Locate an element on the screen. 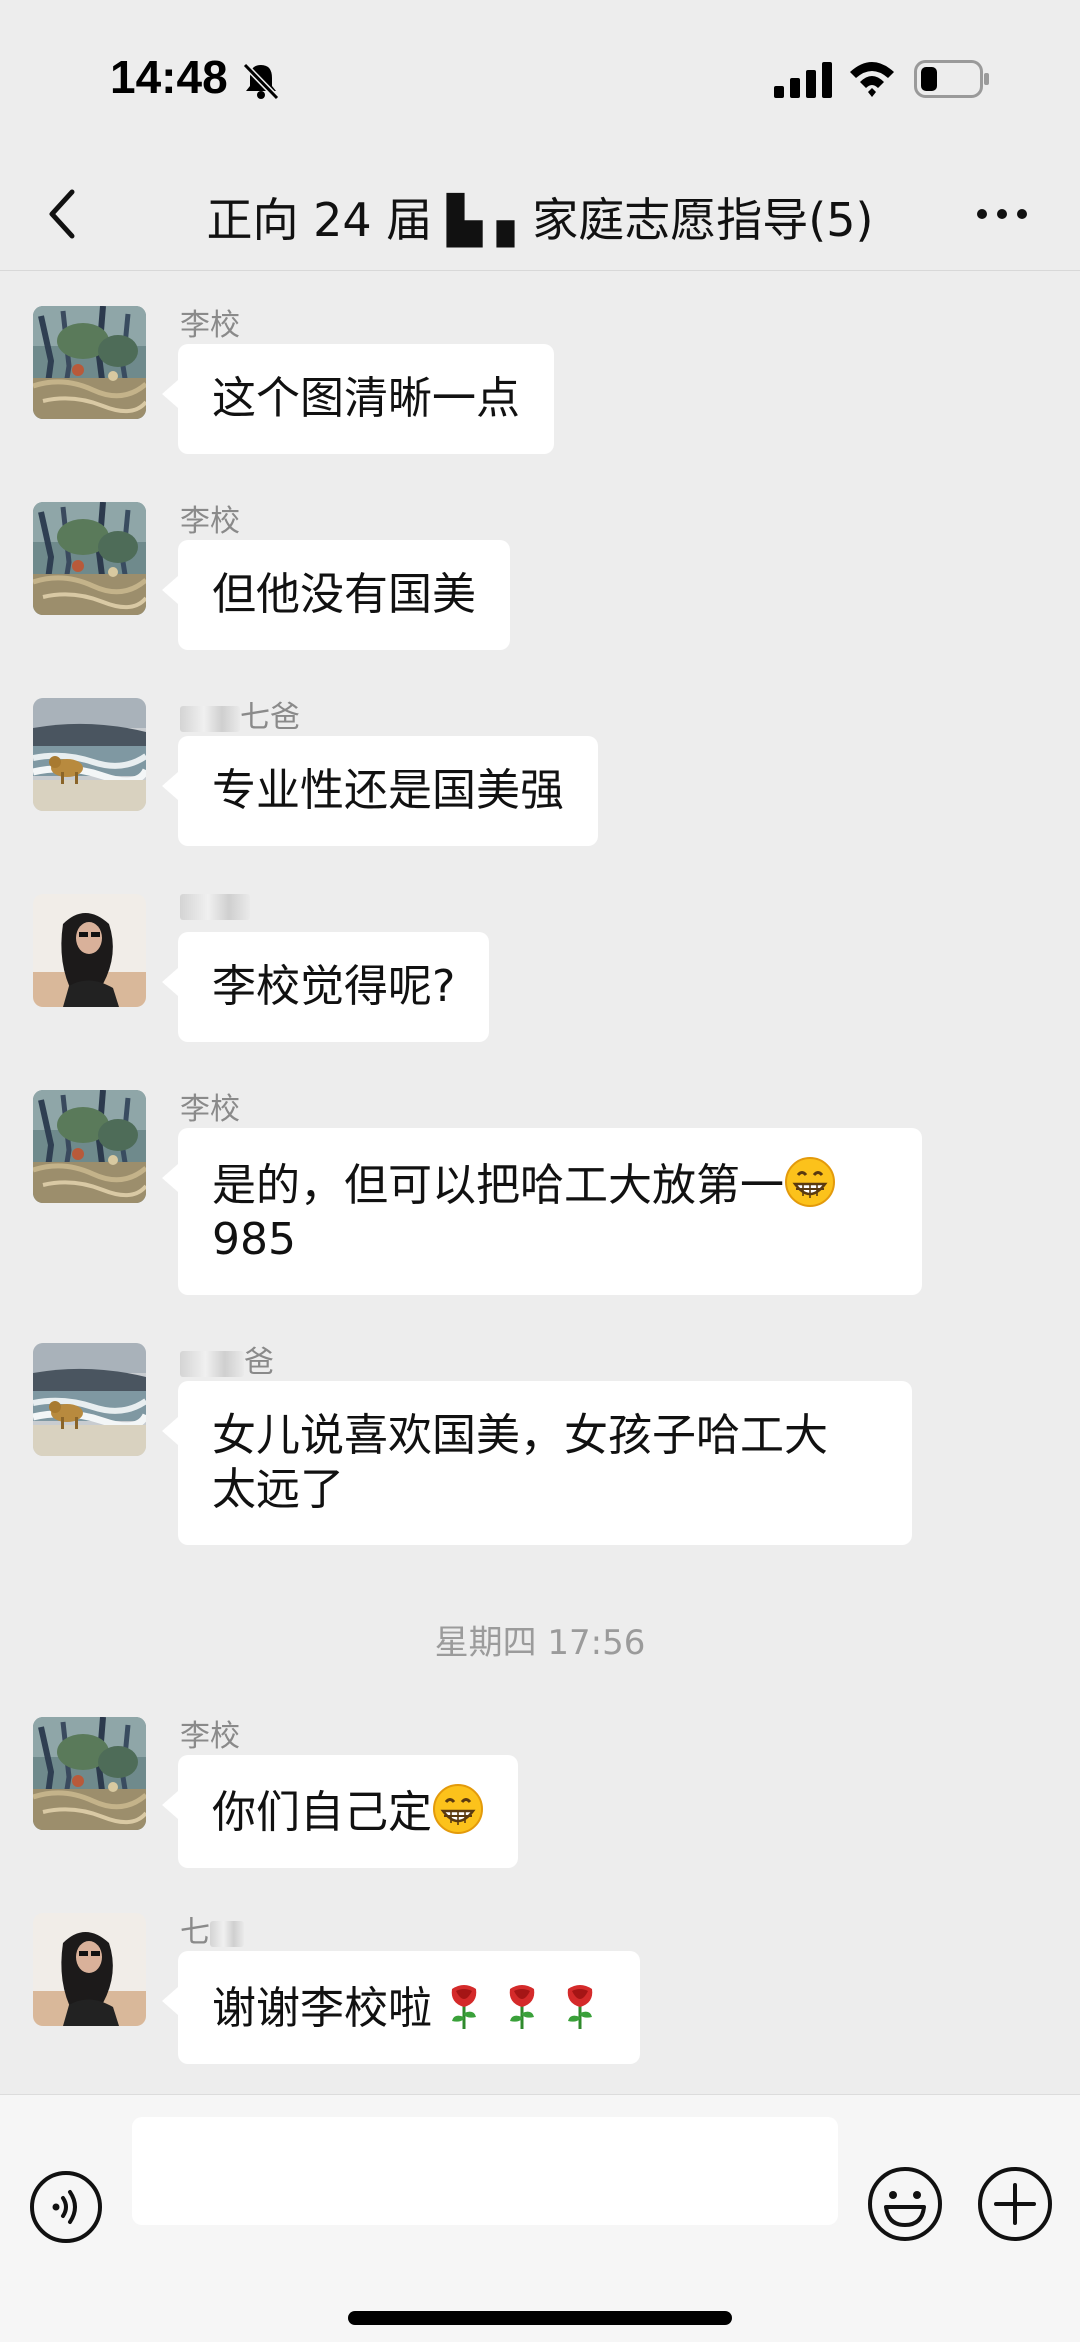 This screenshot has height=2342, width=1080. message-text-line2: 985 is located at coordinates (254, 1239).